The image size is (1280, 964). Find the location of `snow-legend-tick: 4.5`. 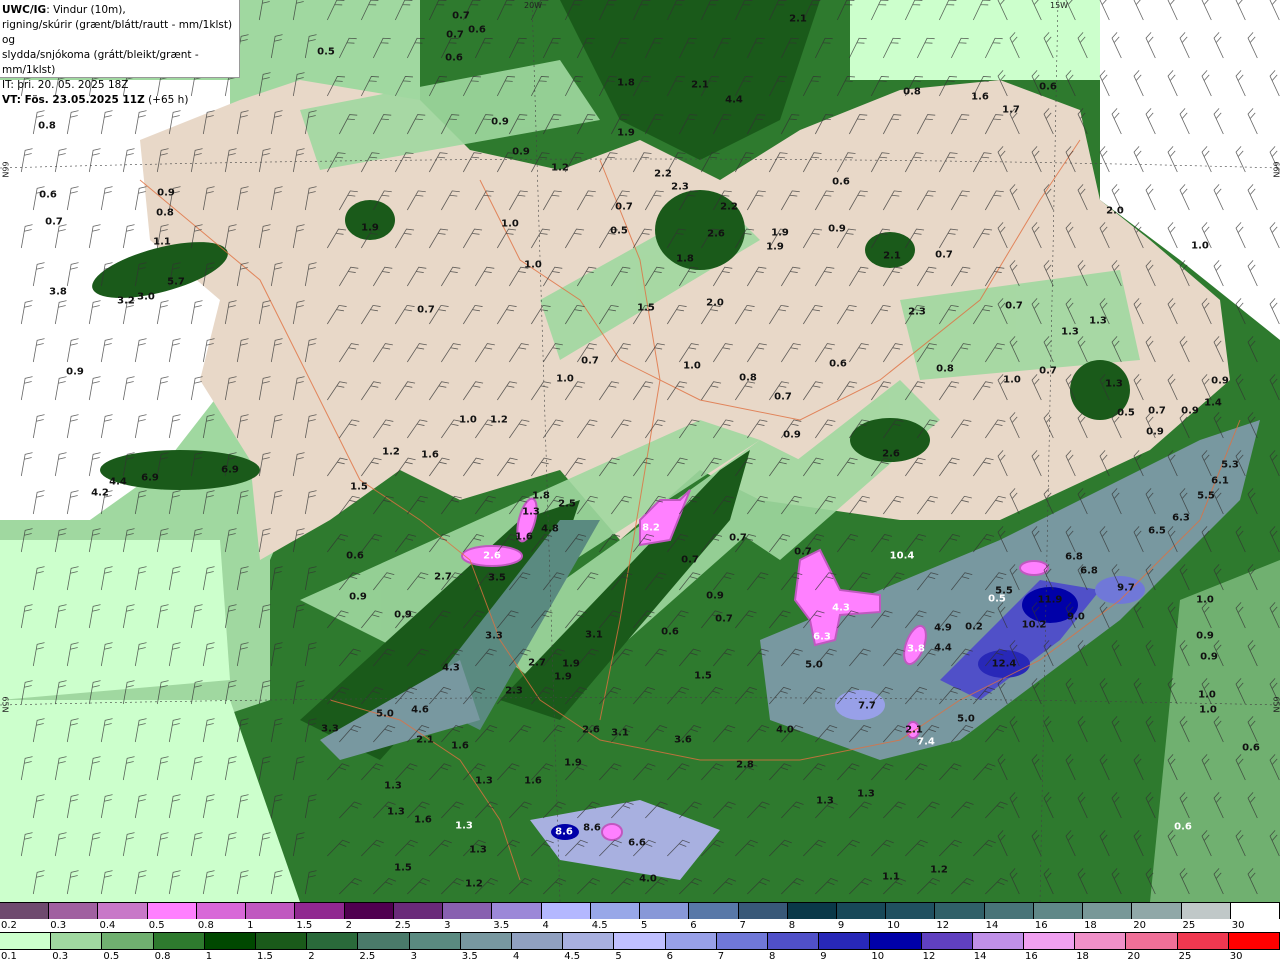

snow-legend-tick: 4.5 is located at coordinates (599, 925).